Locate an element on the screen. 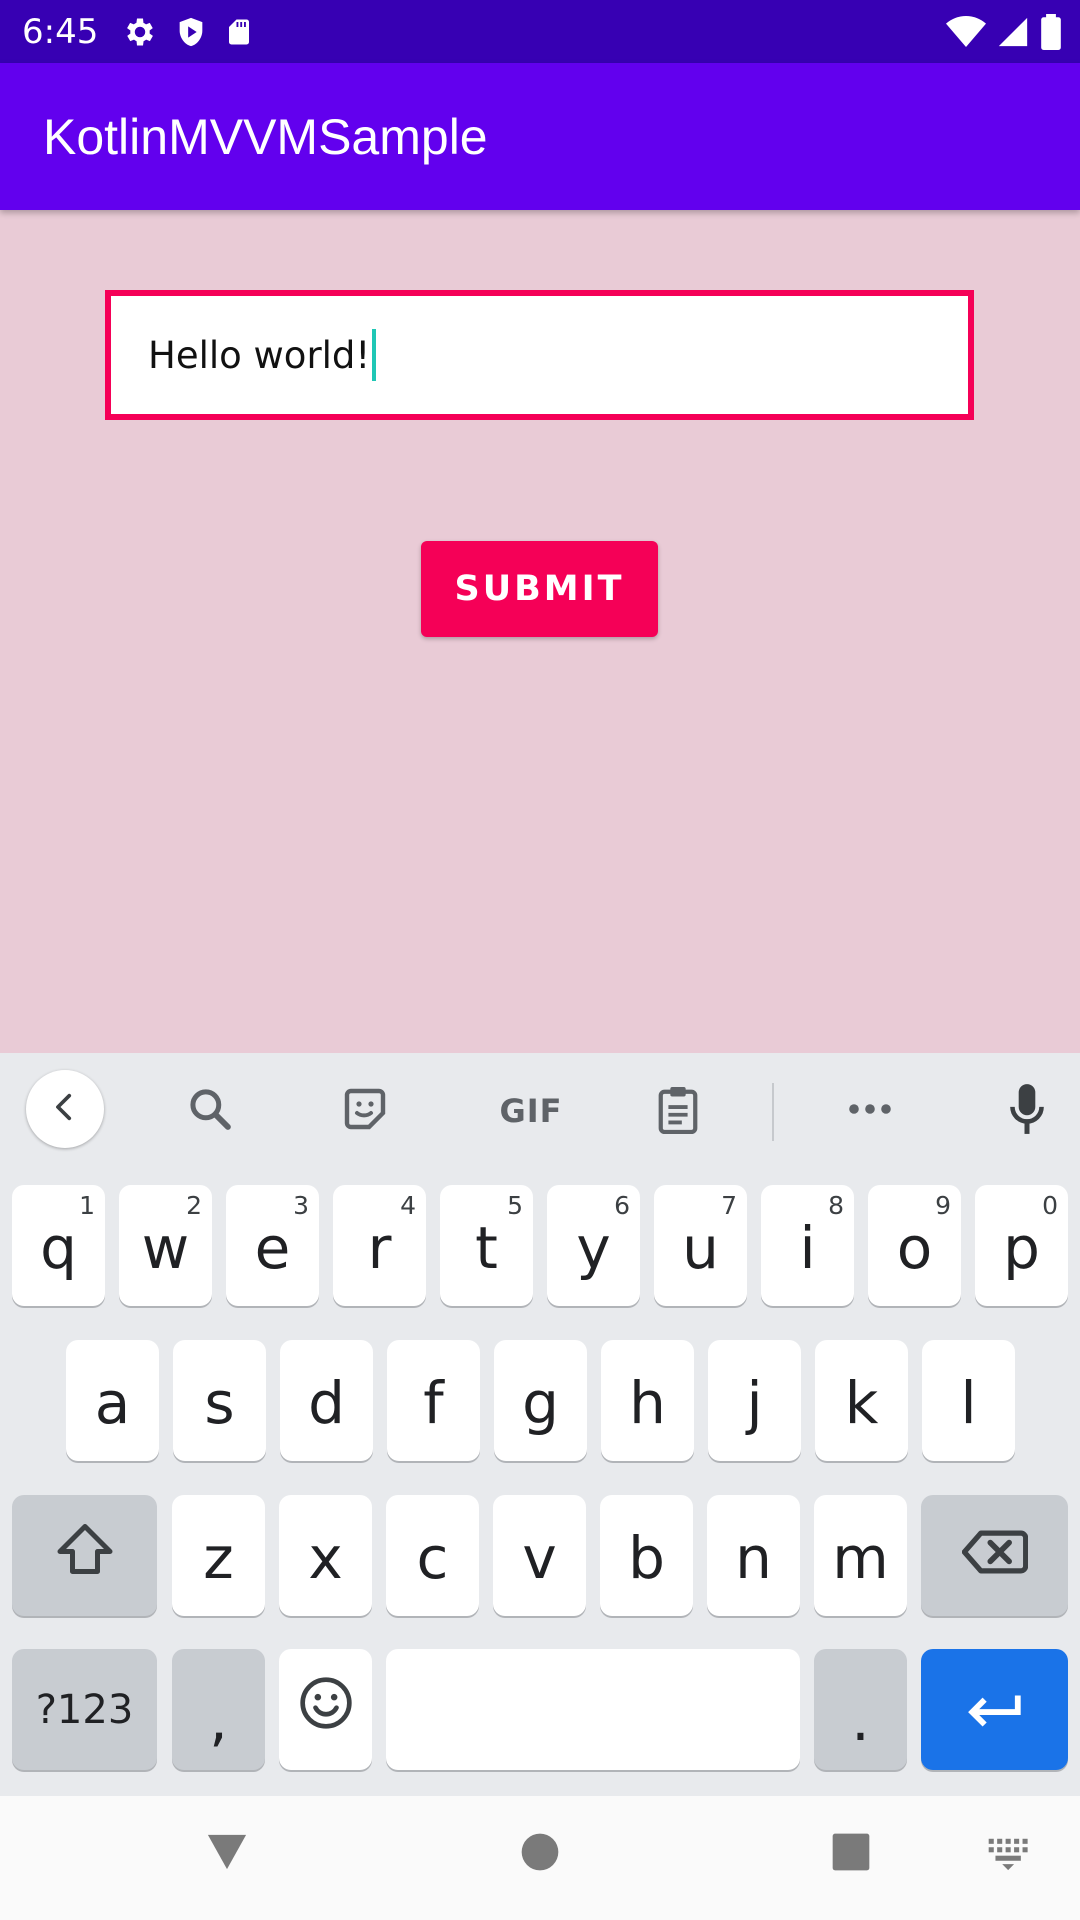 This screenshot has width=1080, height=1920. key-k: k is located at coordinates (861, 1400).